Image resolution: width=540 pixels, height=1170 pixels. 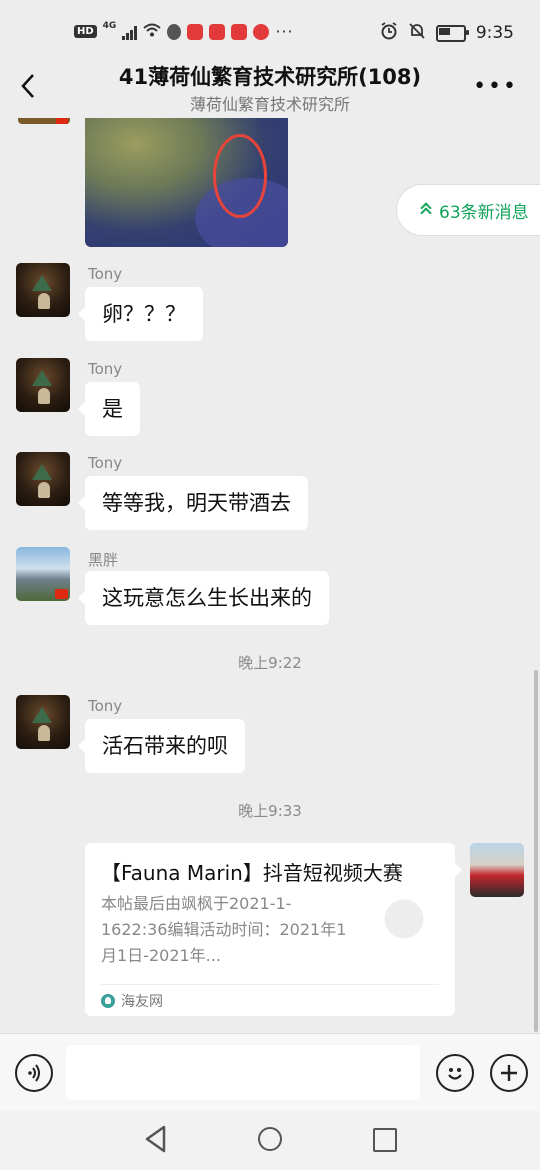 What do you see at coordinates (156, 1139) in the screenshot?
I see `nav-back-button` at bounding box center [156, 1139].